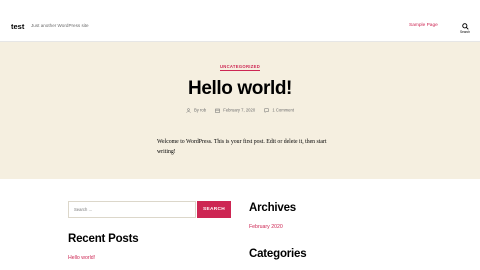 Image resolution: width=480 pixels, height=270 pixels. What do you see at coordinates (240, 268) in the screenshot?
I see `bottom-edge` at bounding box center [240, 268].